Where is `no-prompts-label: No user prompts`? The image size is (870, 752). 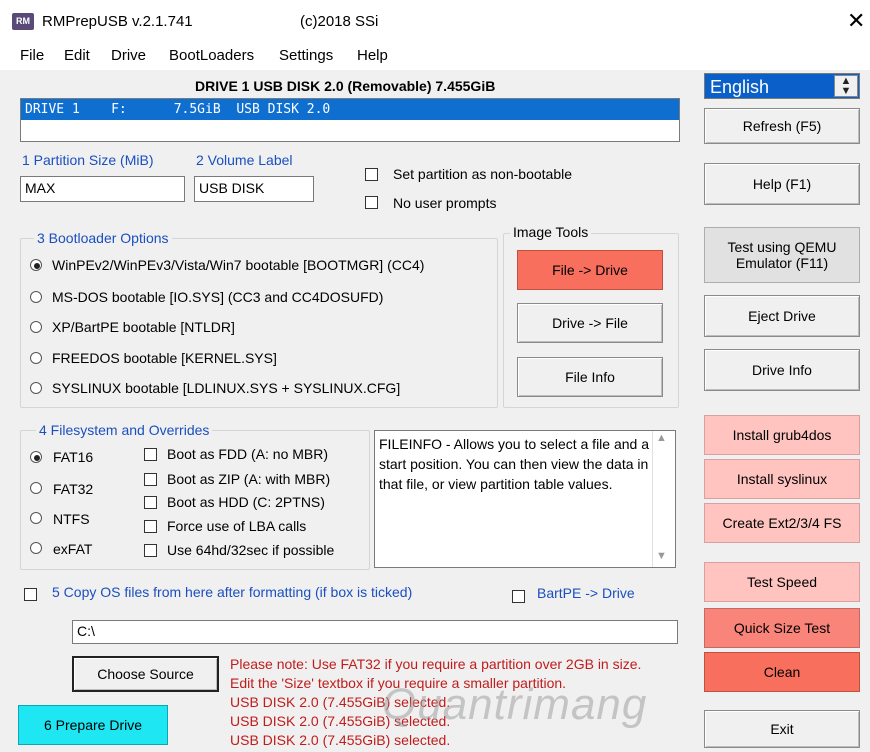 no-prompts-label: No user prompts is located at coordinates (445, 203).